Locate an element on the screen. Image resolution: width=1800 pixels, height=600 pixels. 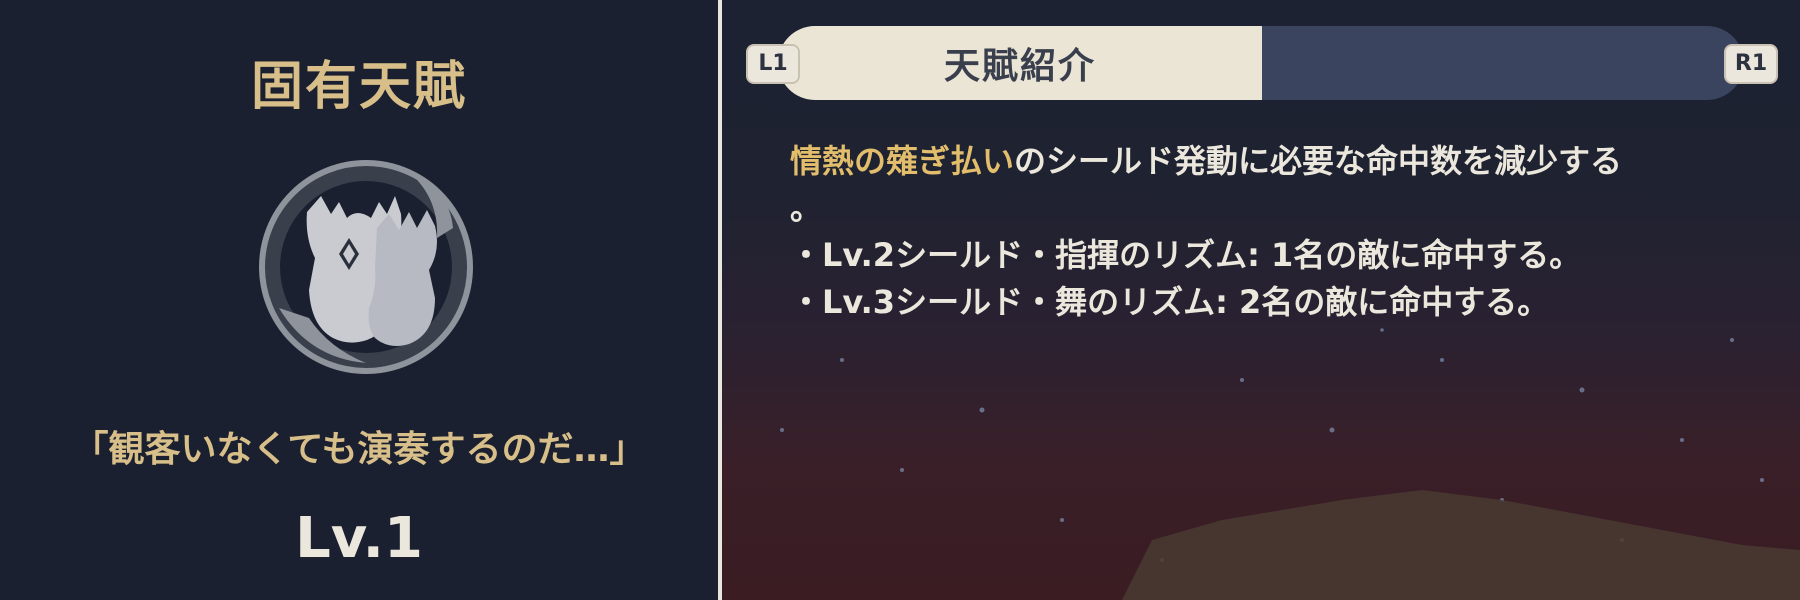
dual-horned-shield-emblem-icon is located at coordinates (366, 267).